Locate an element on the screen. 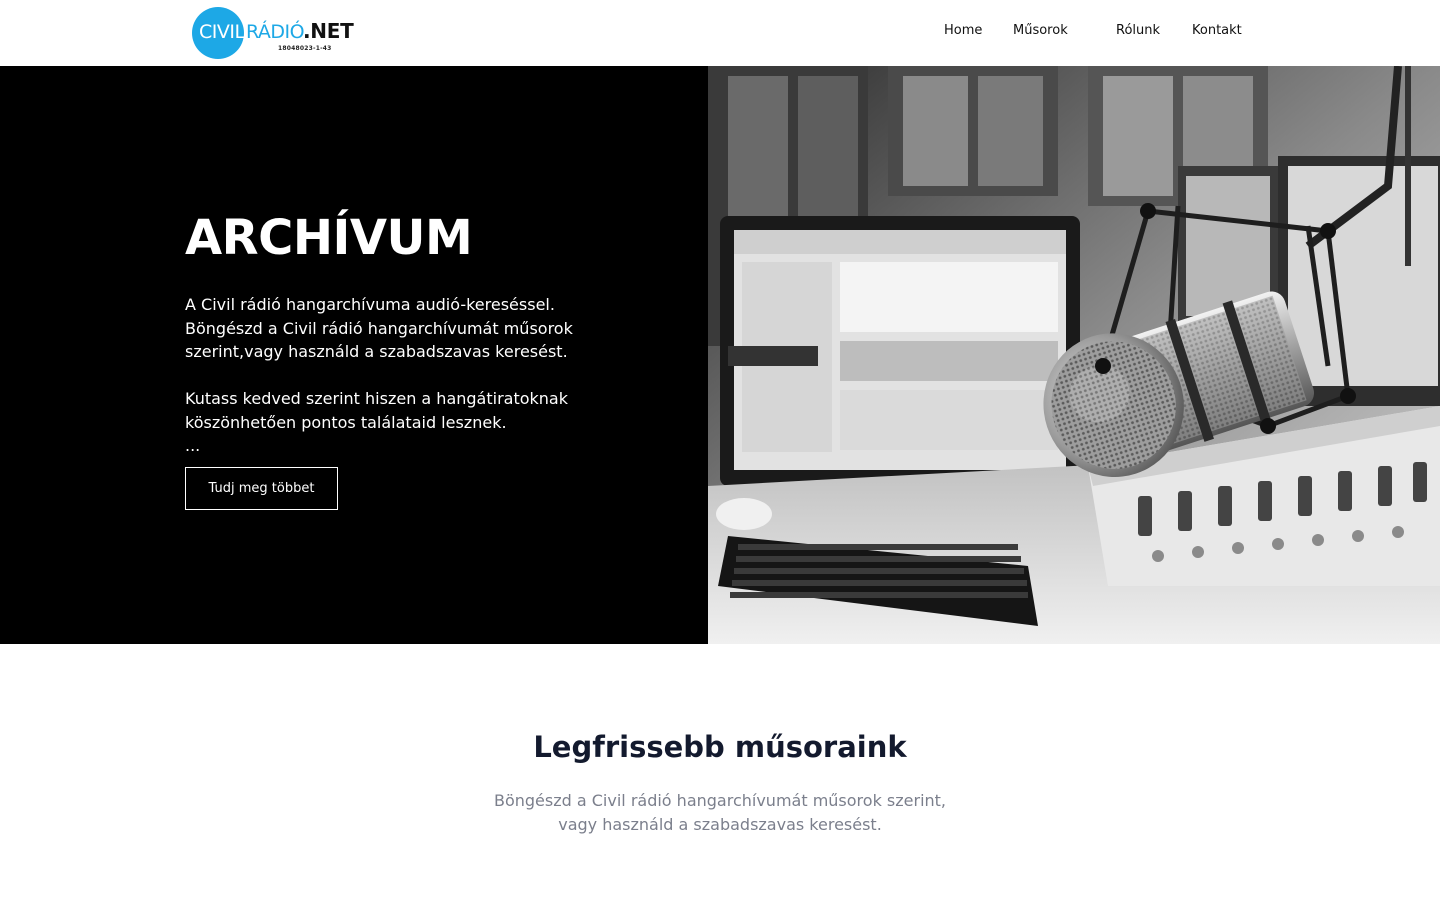 The width and height of the screenshot is (1440, 900). nav-item-home: Home is located at coordinates (963, 30).